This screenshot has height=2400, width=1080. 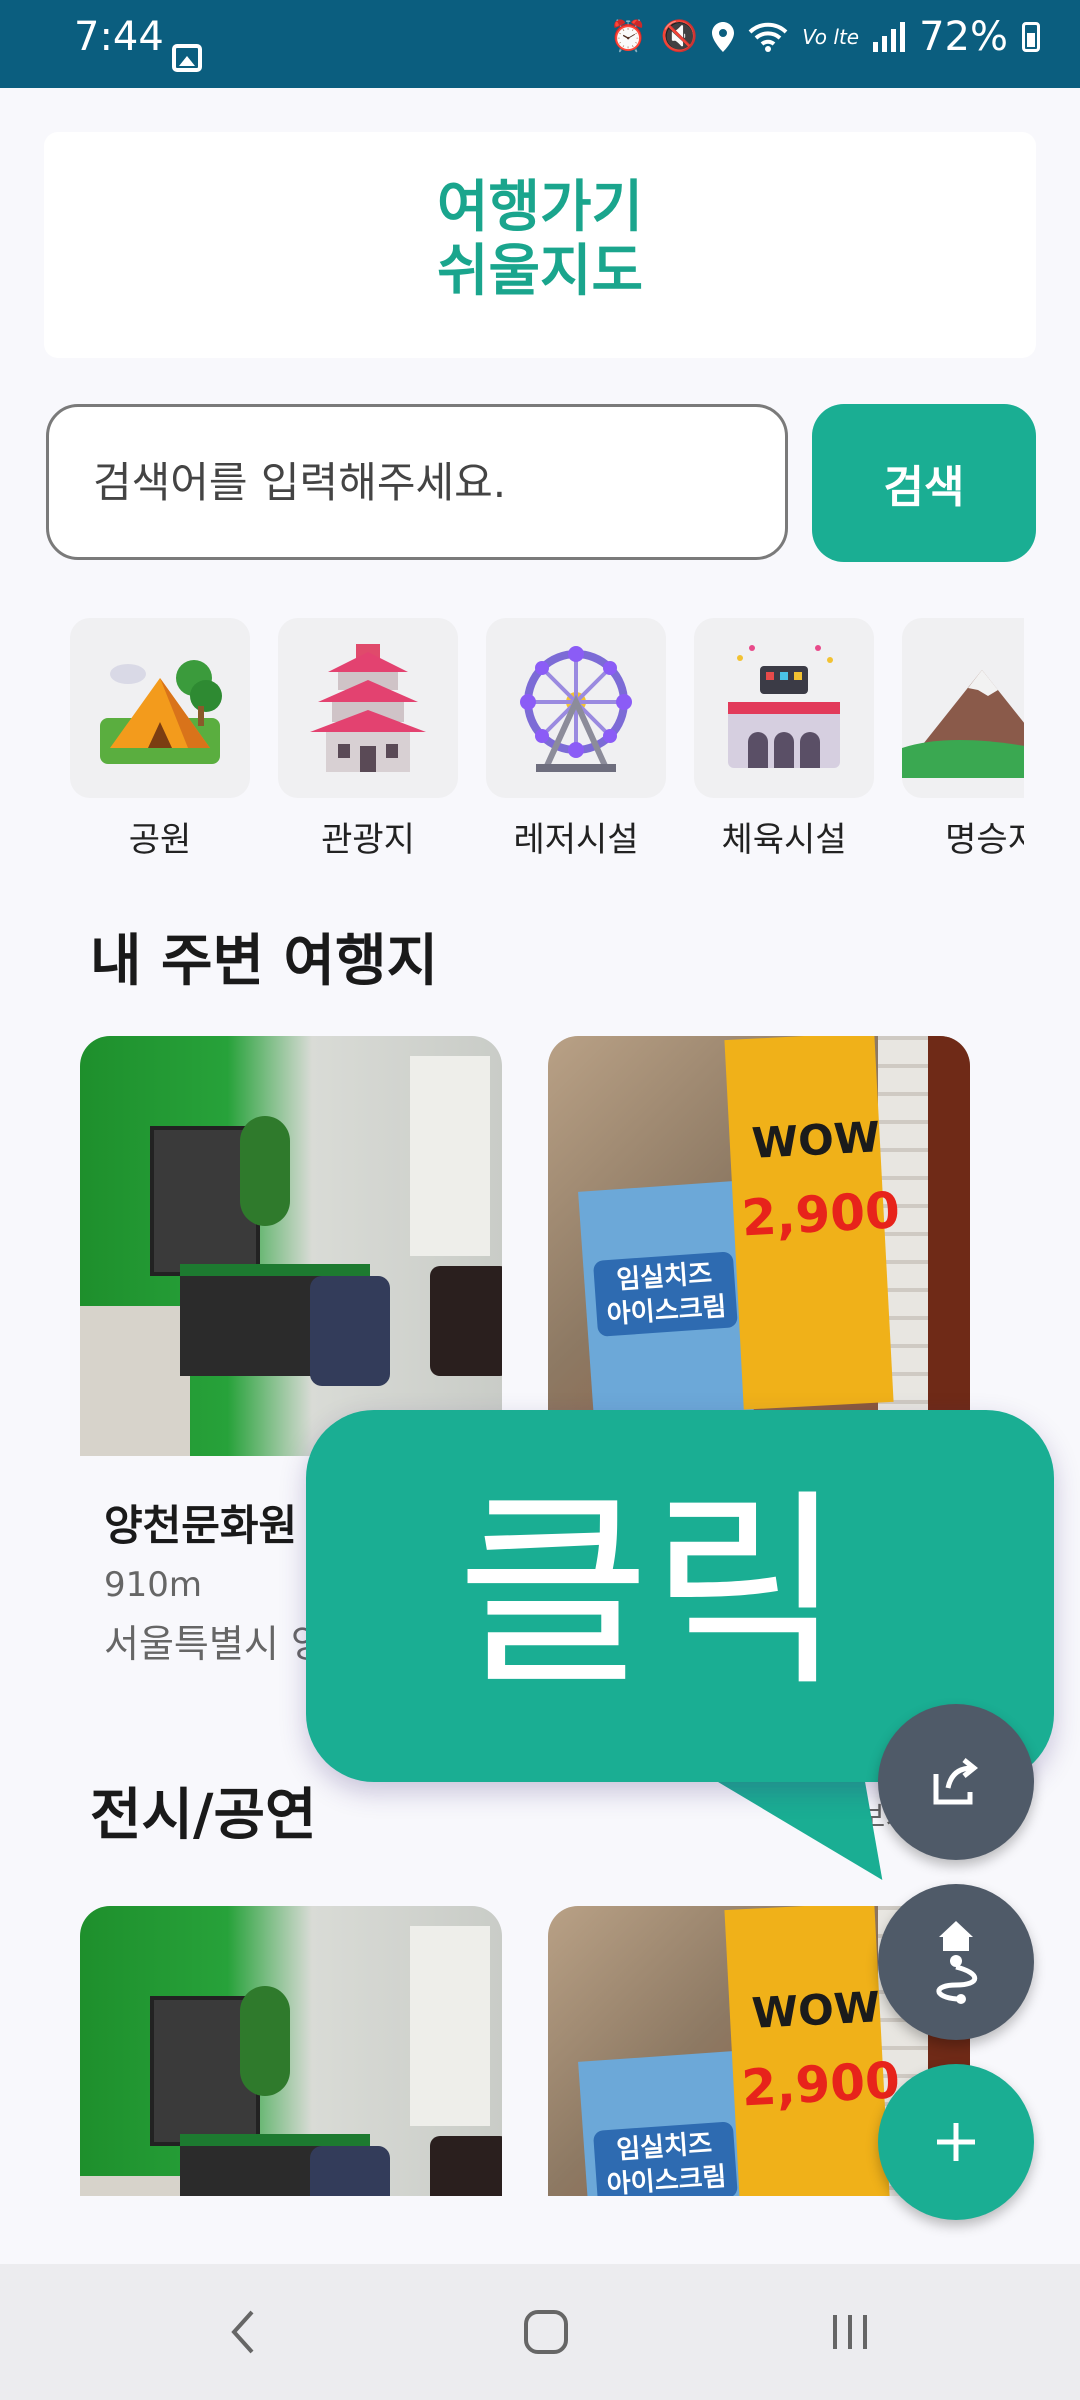 What do you see at coordinates (831, 37) in the screenshot?
I see `volte-icon: Vo lte` at bounding box center [831, 37].